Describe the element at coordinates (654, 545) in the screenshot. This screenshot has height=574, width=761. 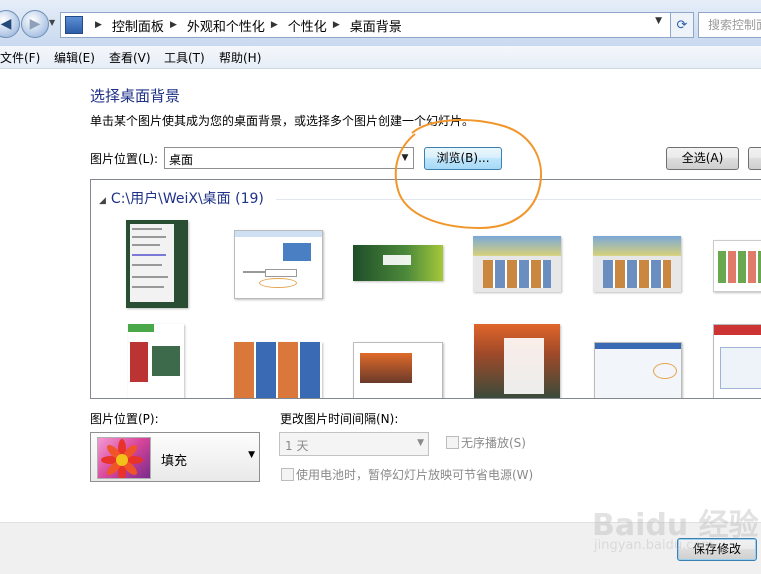
I see `watermark-url: jingyan.baidu.com` at that location.